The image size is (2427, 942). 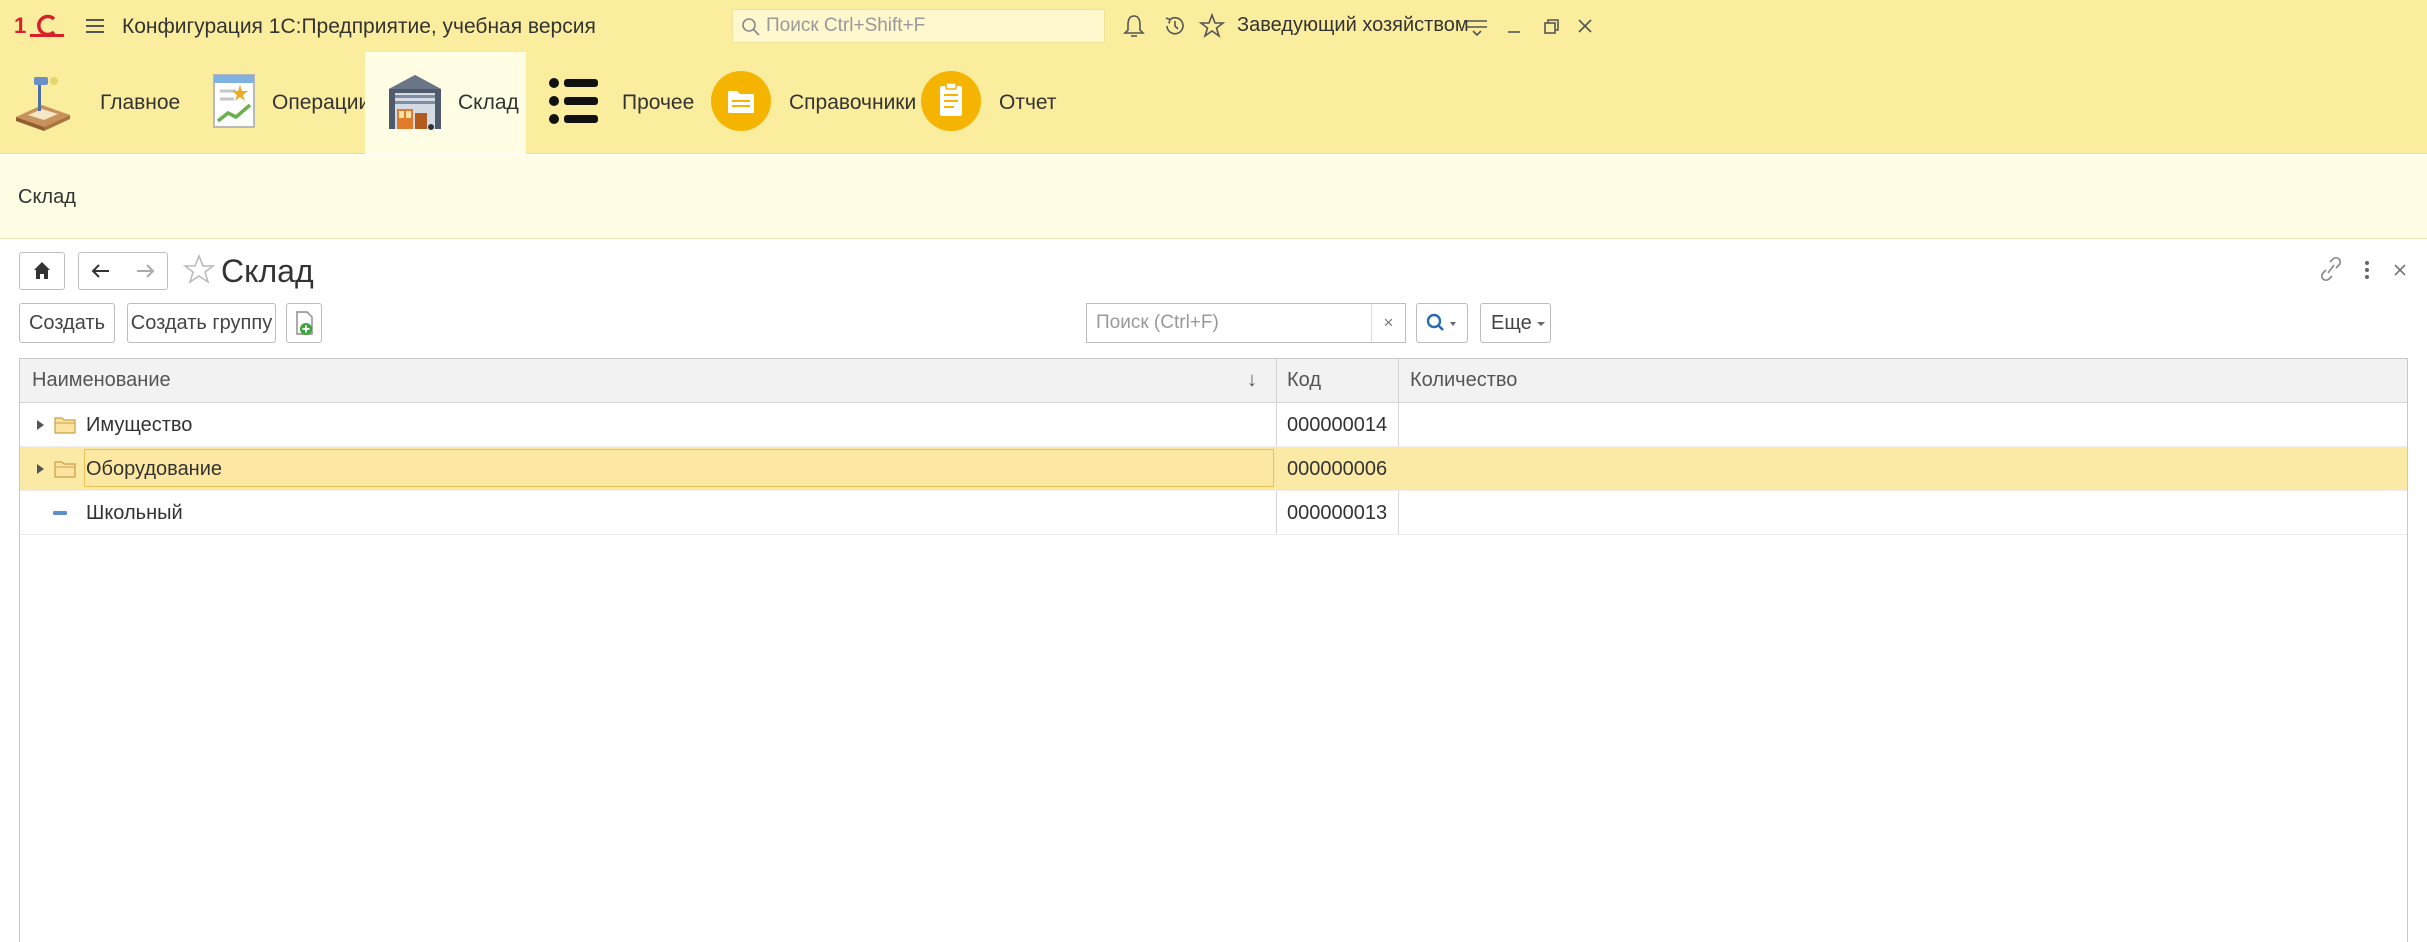 I want to click on history-nav-buttons, so click(x=123, y=271).